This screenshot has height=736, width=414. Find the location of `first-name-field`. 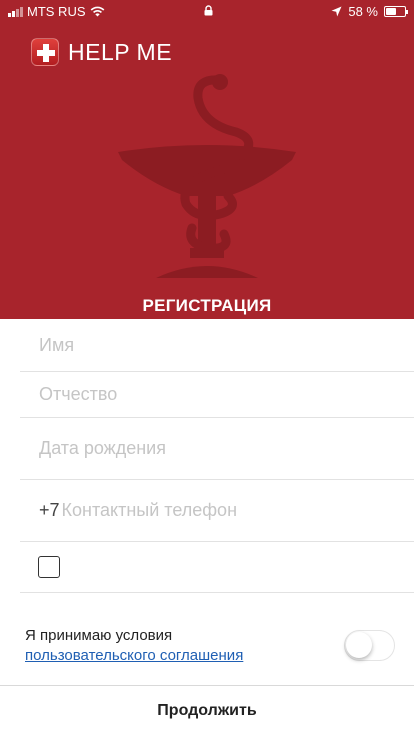

first-name-field is located at coordinates (217, 345).